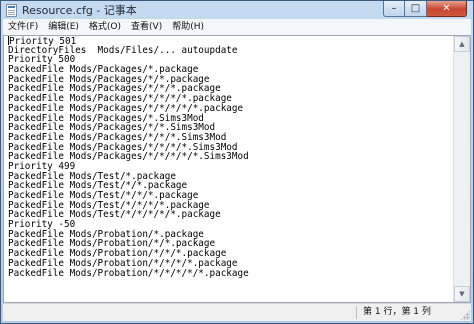  I want to click on resize-grip-icon, so click(465, 315).